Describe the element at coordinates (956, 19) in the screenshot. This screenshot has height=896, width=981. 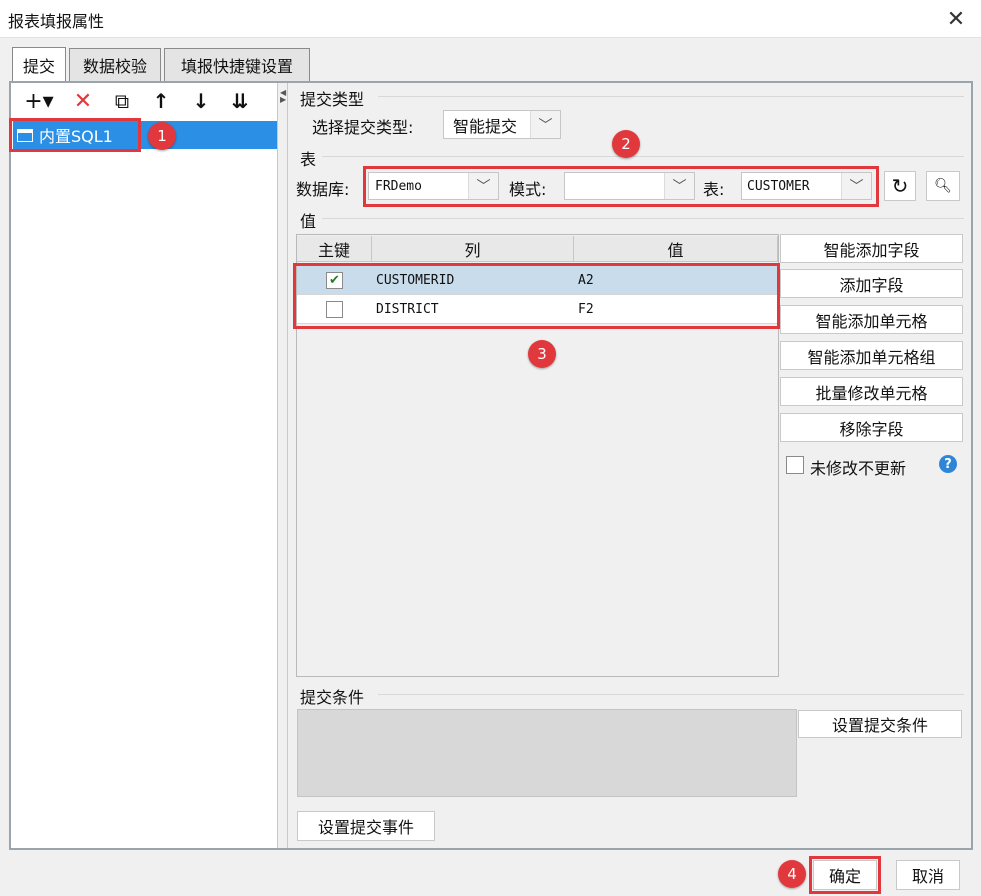
I see `close-icon: ✕` at that location.